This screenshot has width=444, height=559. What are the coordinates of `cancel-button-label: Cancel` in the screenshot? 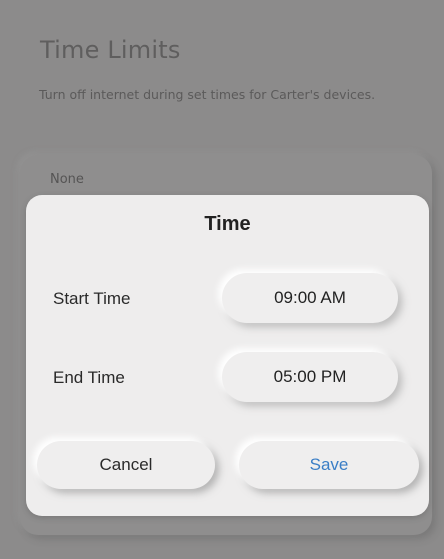 It's located at (126, 464).